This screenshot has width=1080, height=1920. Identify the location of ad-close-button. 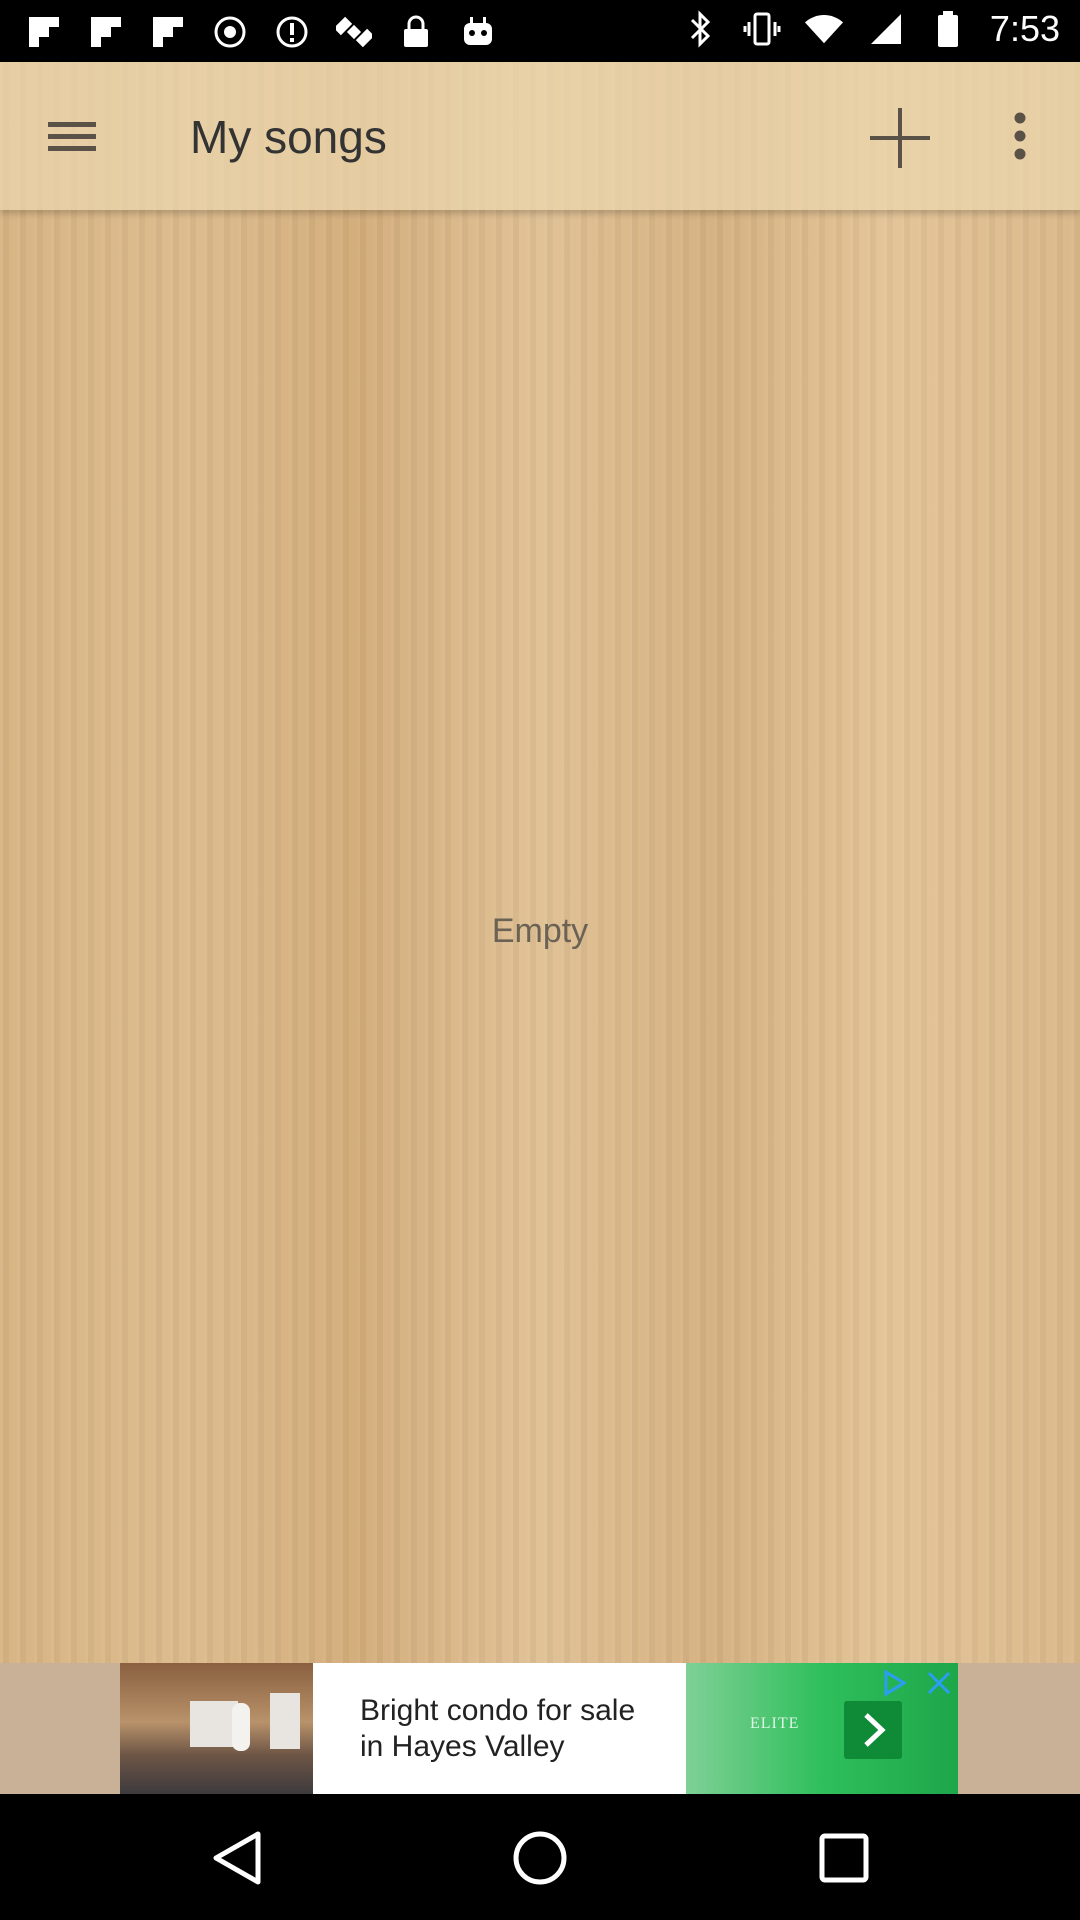
(939, 1683).